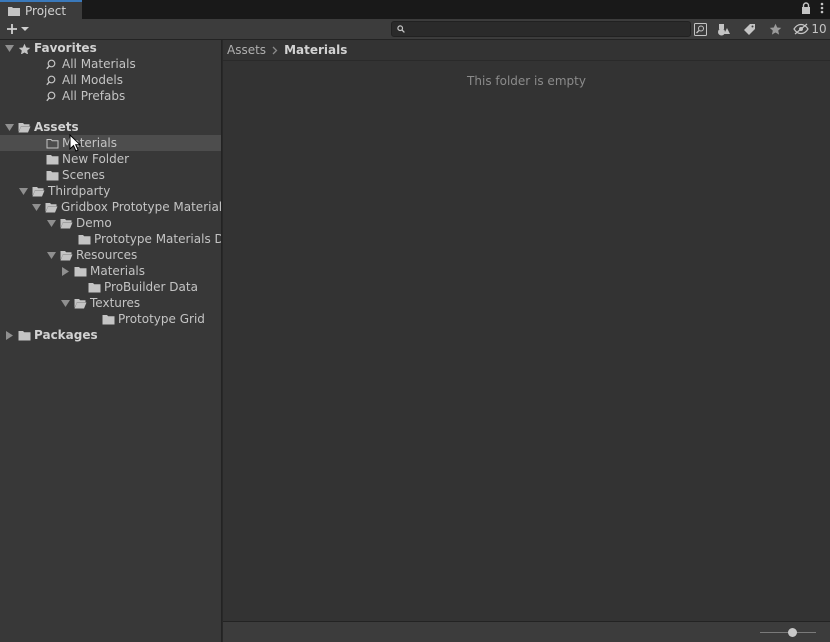  Describe the element at coordinates (801, 29) in the screenshot. I see `eye-hidden-icon` at that location.